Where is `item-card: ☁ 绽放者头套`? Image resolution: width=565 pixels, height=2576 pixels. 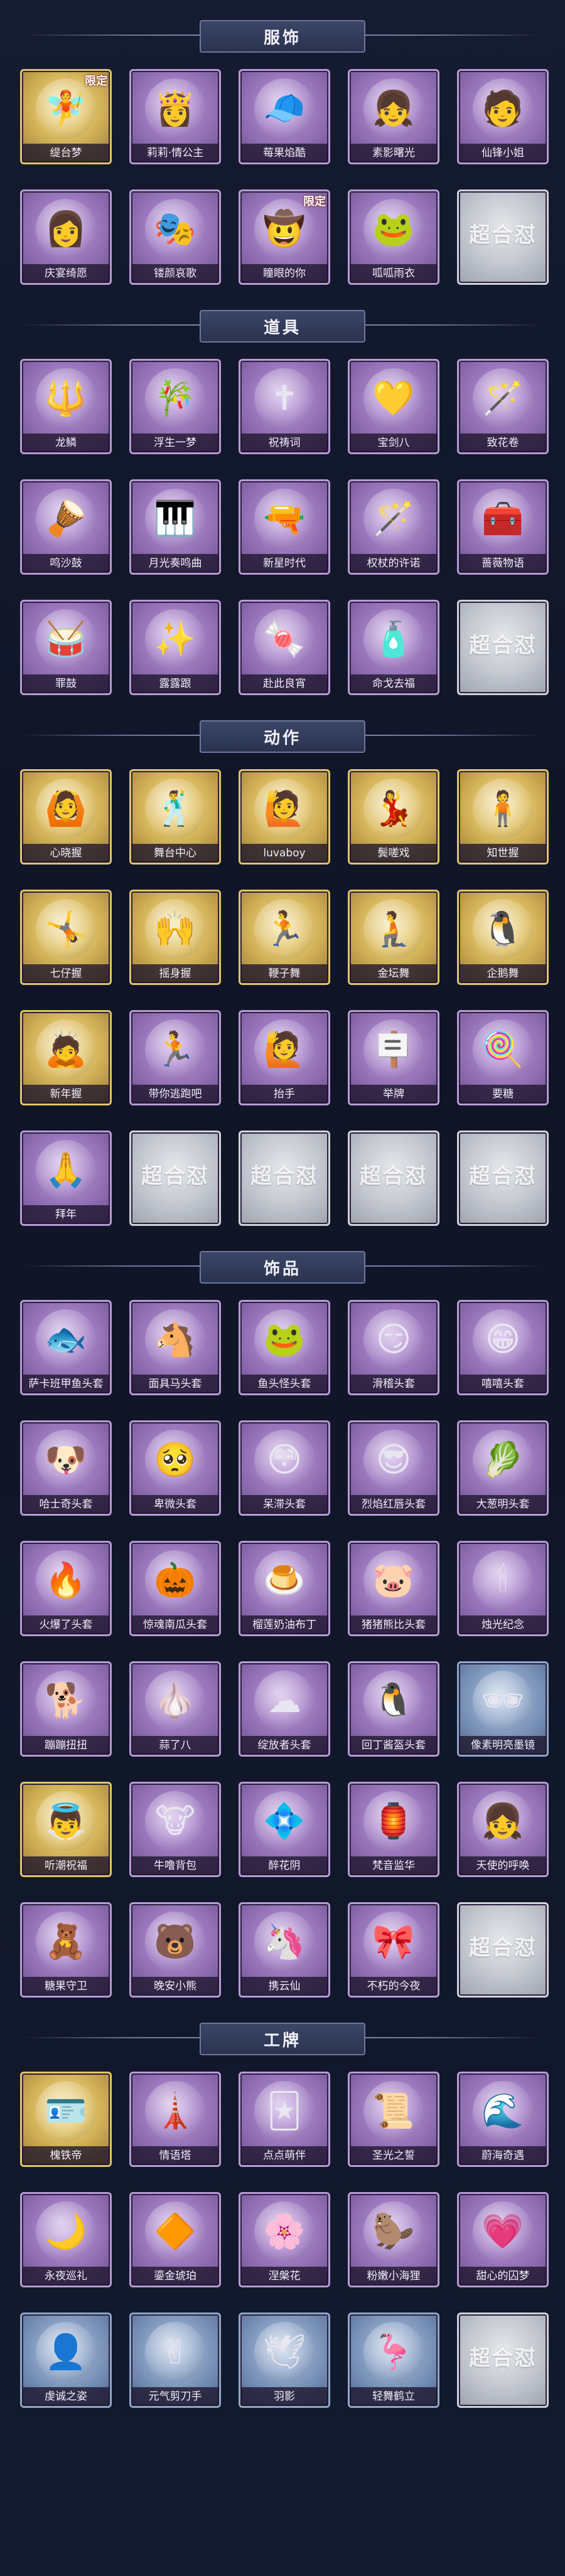 item-card: ☁ 绽放者头套 is located at coordinates (284, 1709).